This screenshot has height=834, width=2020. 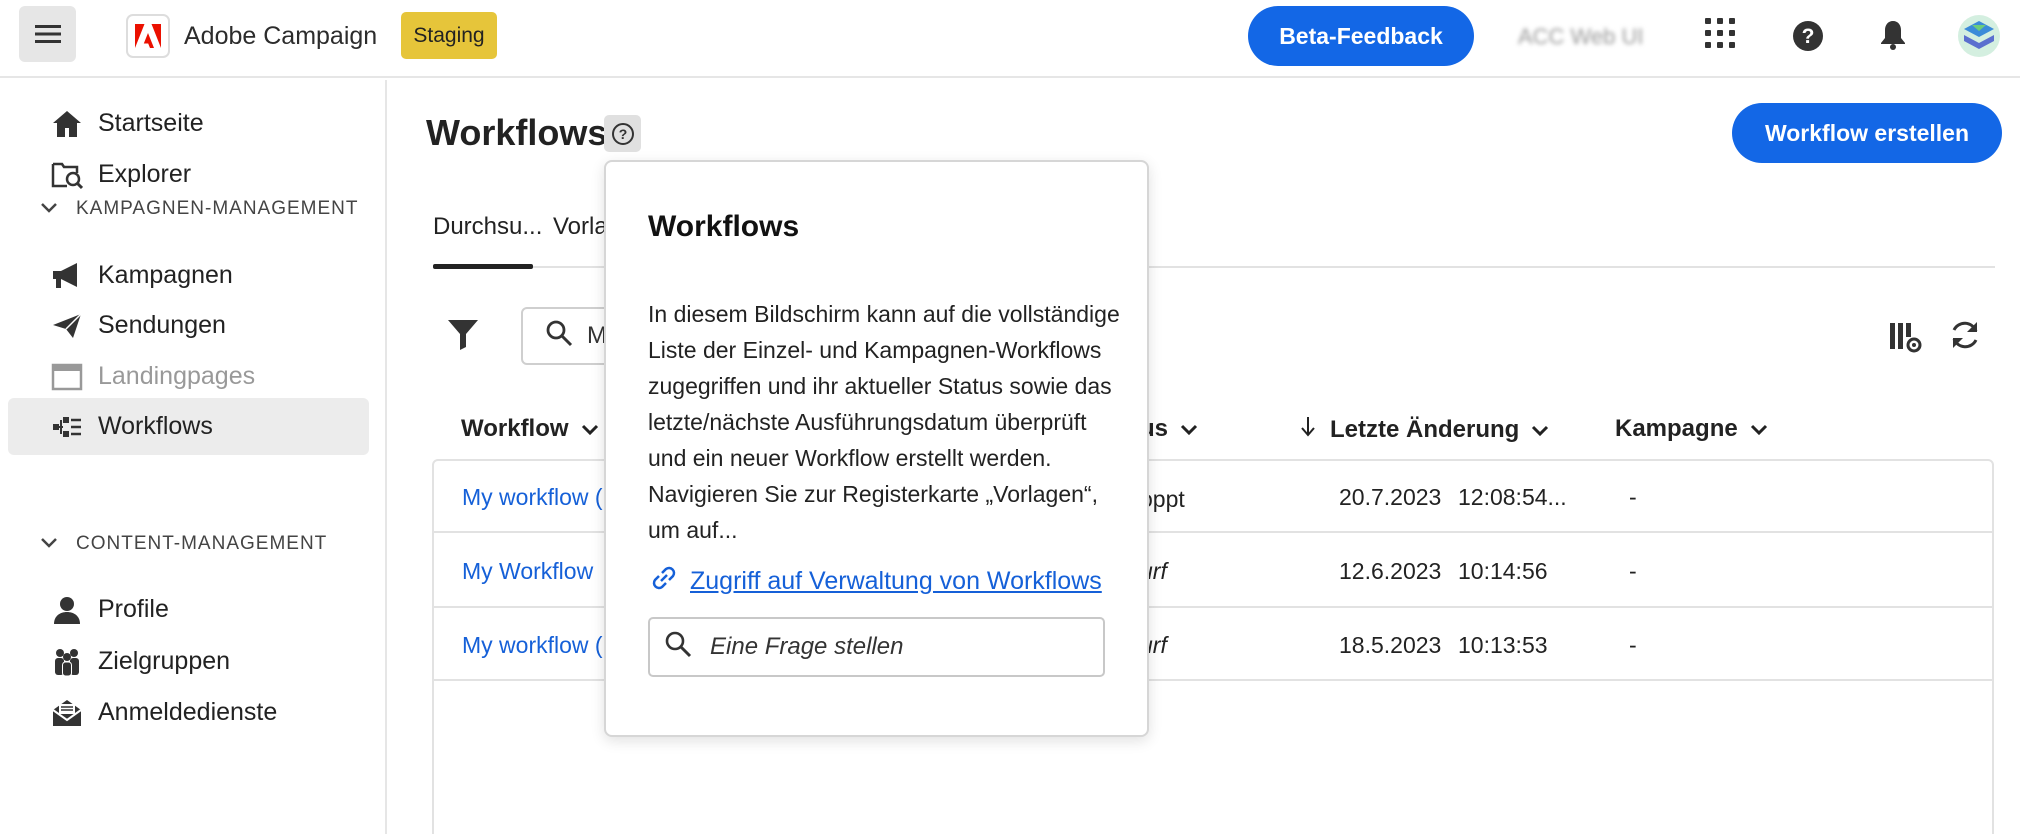 I want to click on audiences-icon, so click(x=67, y=662).